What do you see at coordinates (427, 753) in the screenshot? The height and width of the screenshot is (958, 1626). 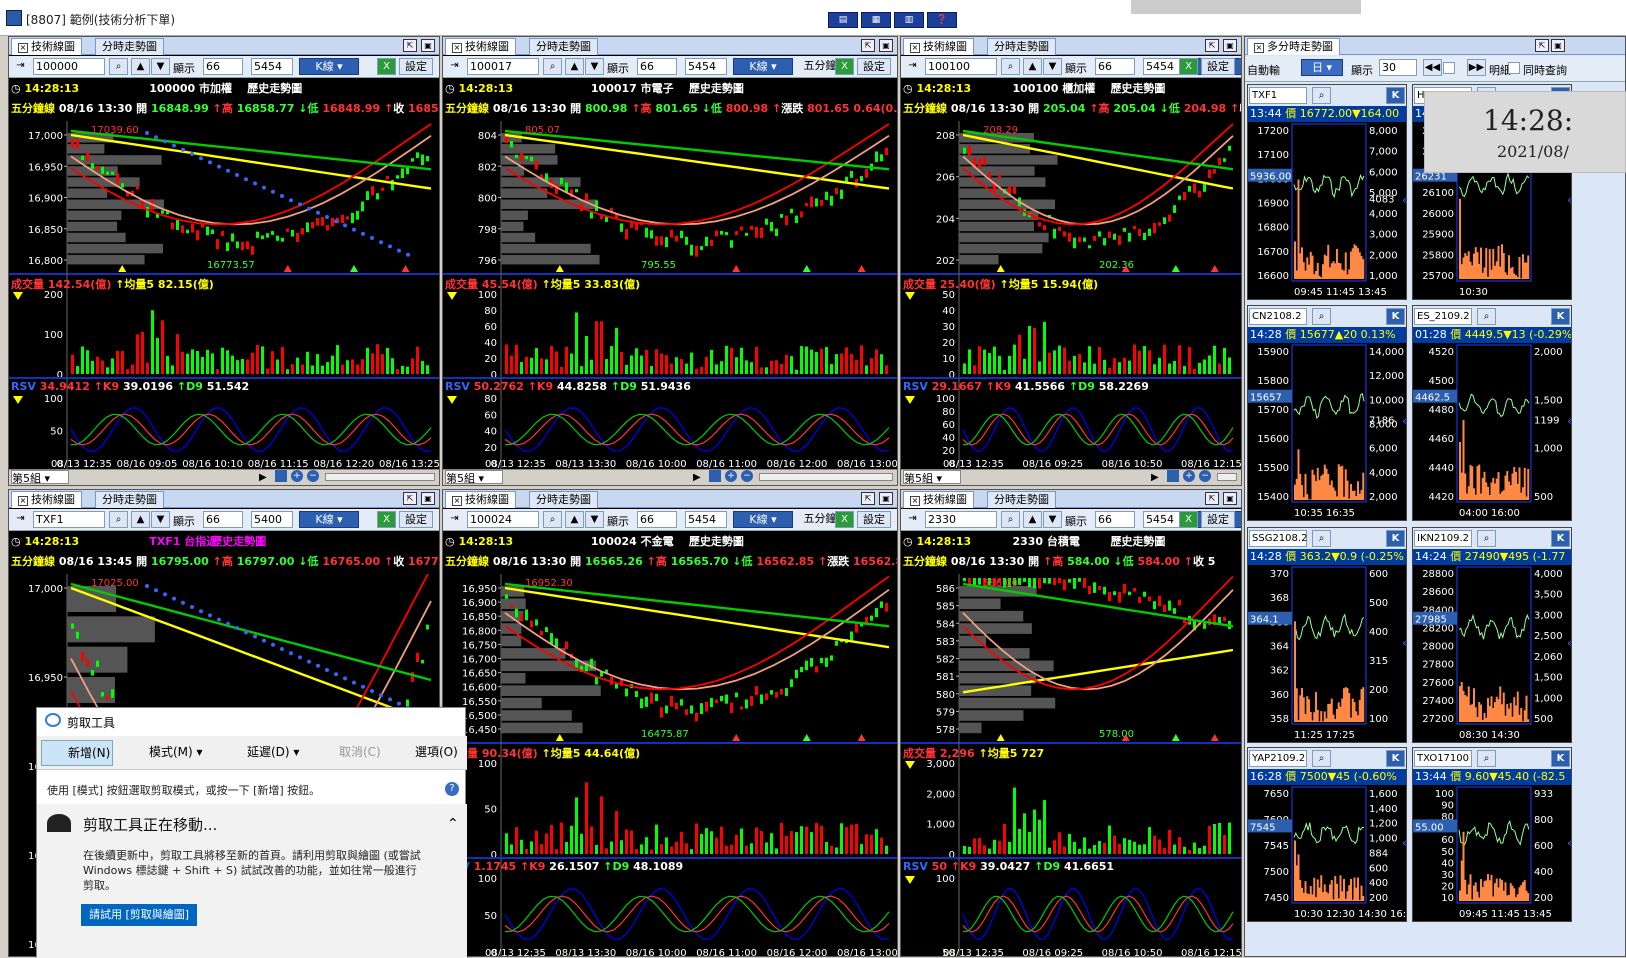 I see `options-button: 選項(O)` at bounding box center [427, 753].